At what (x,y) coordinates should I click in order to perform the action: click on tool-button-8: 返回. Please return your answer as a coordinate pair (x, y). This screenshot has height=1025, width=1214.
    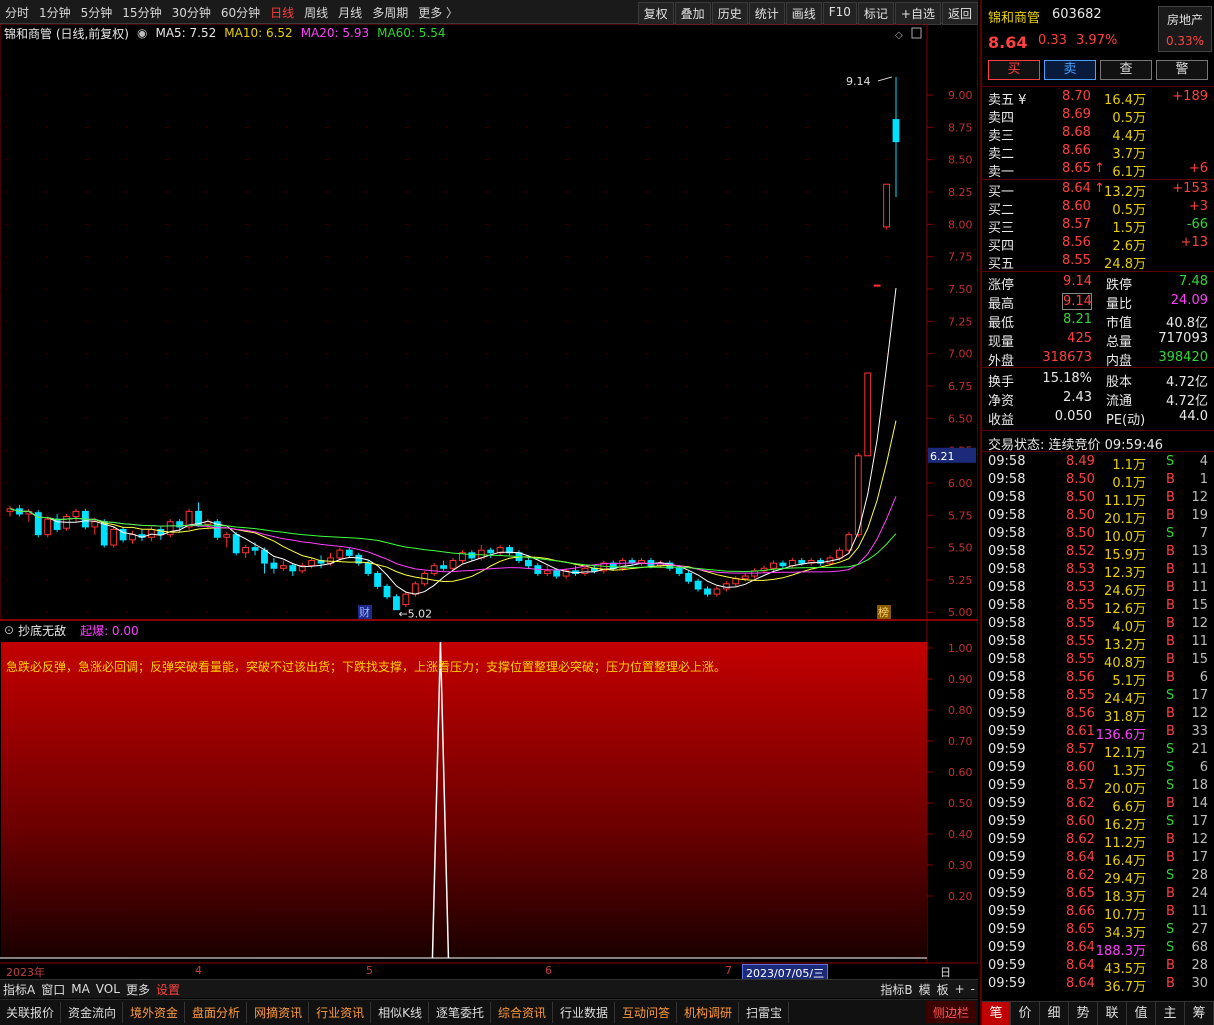
    Looking at the image, I should click on (959, 13).